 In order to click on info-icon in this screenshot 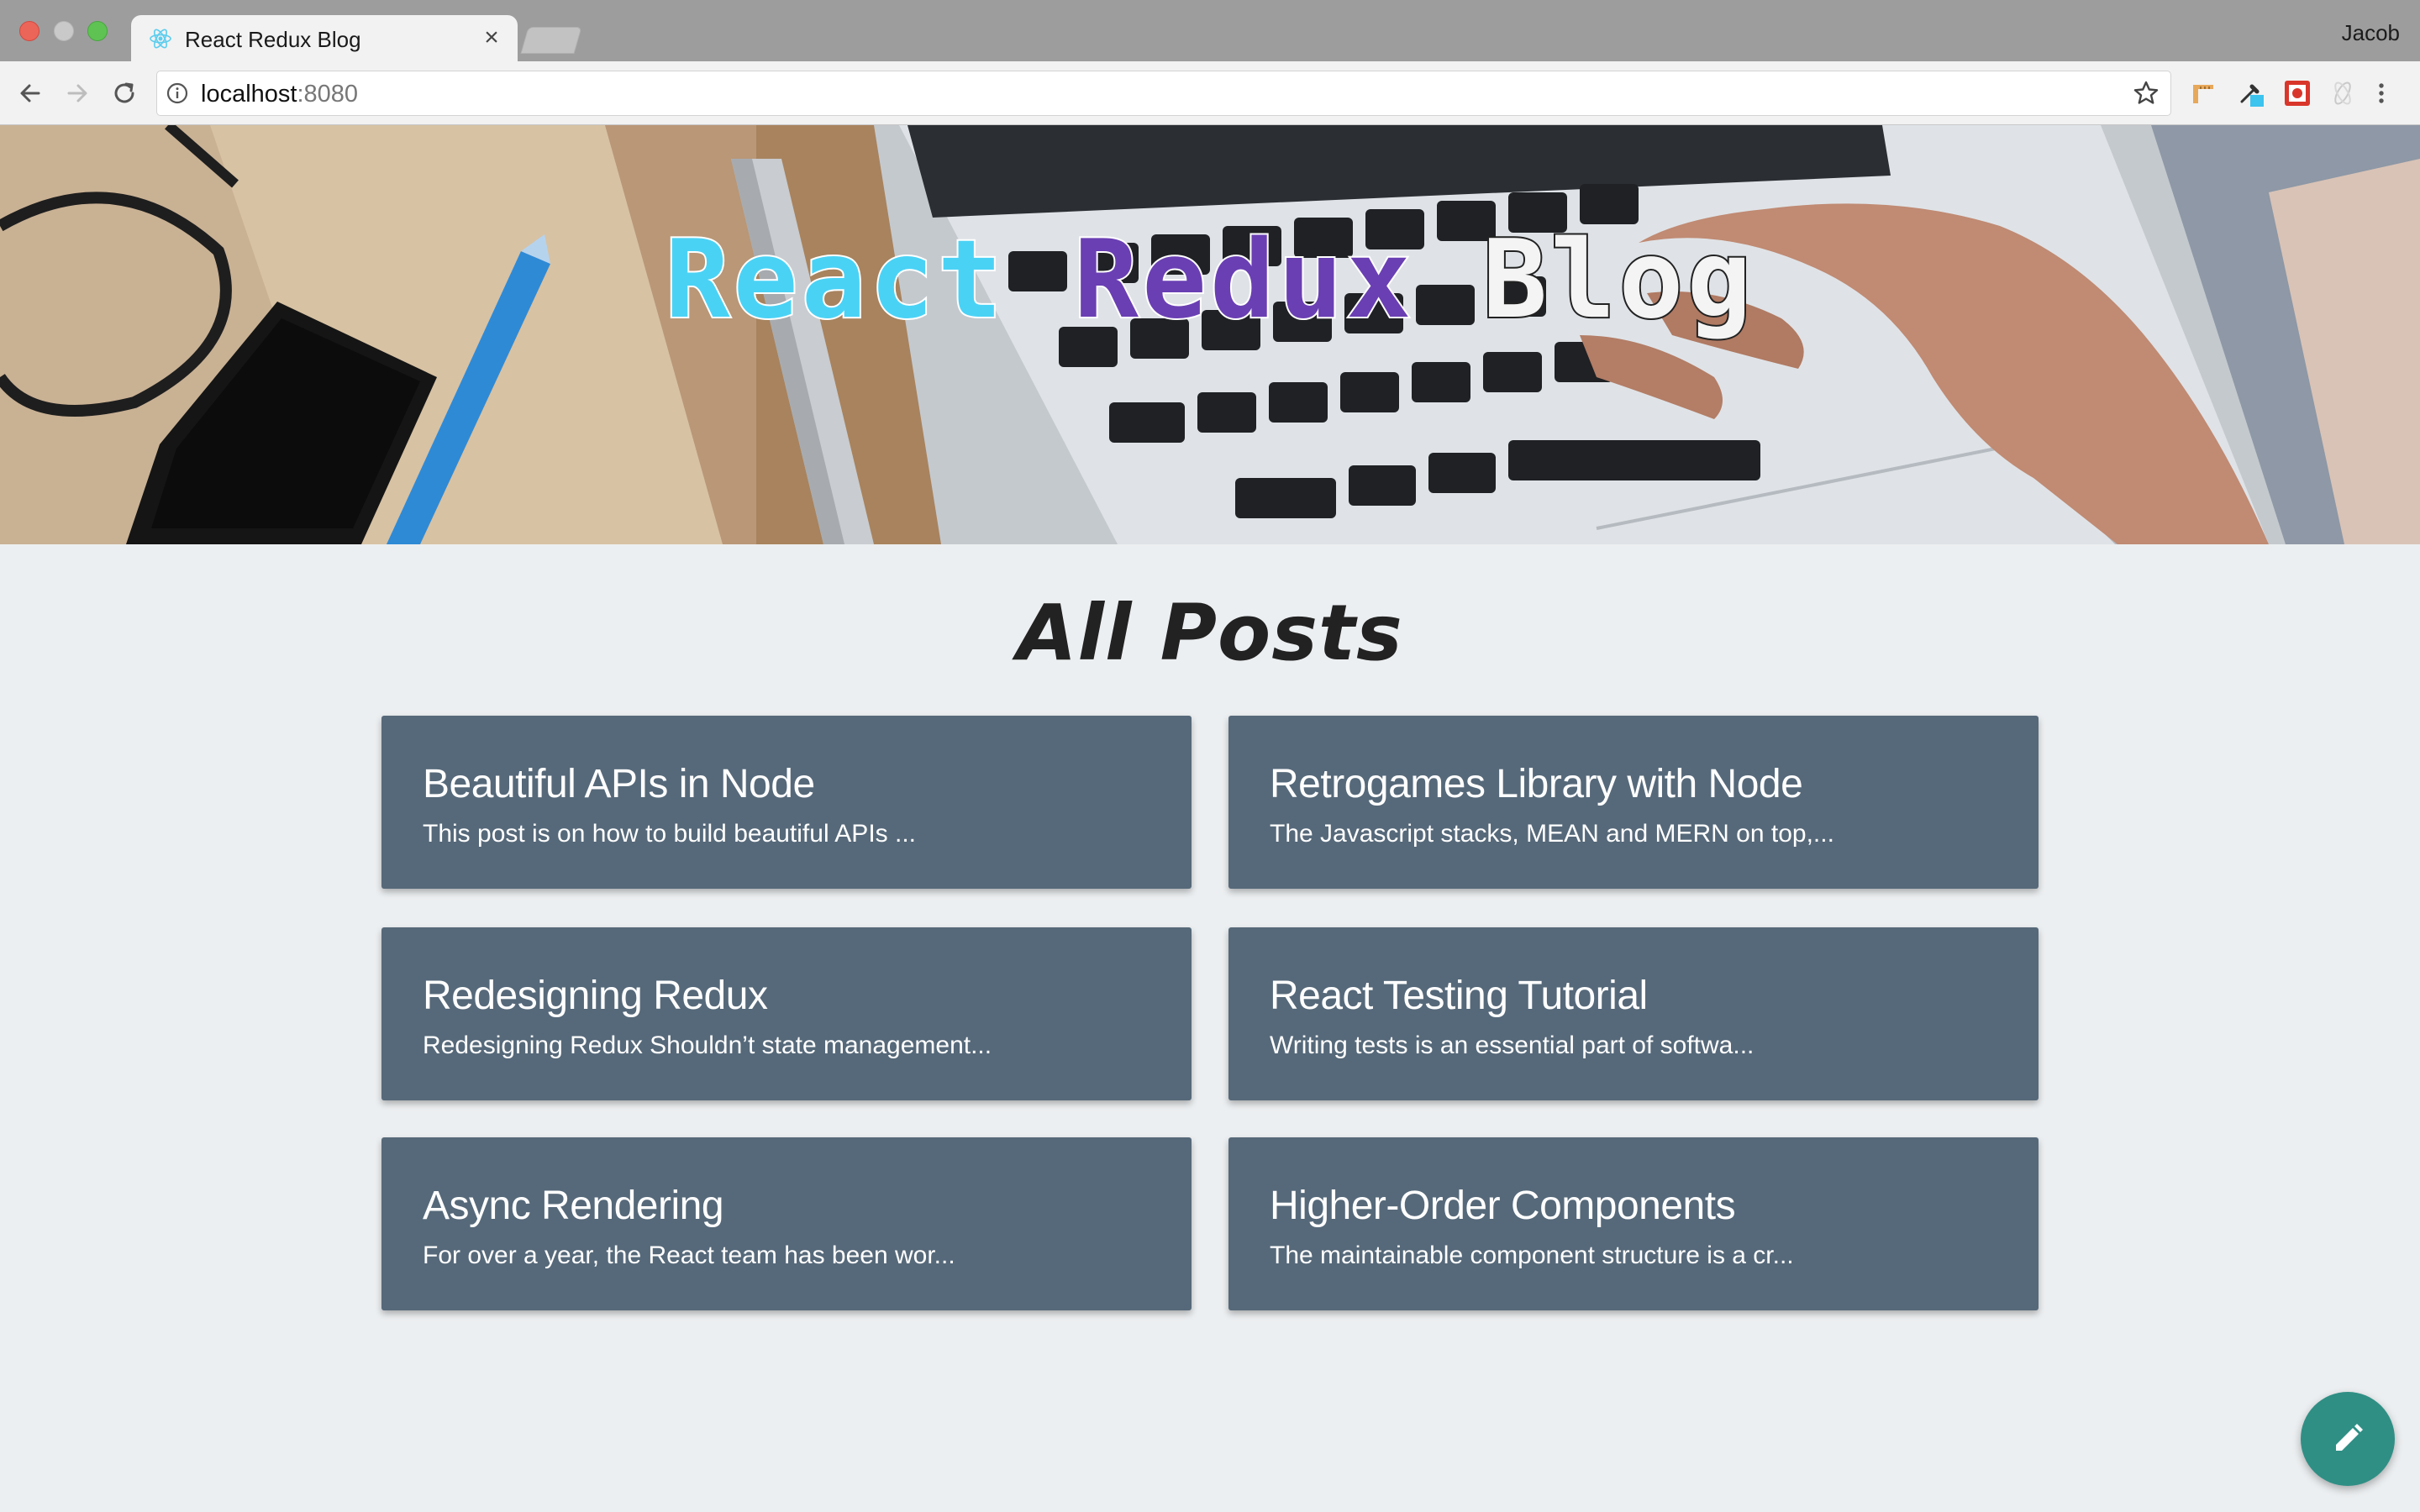, I will do `click(177, 93)`.